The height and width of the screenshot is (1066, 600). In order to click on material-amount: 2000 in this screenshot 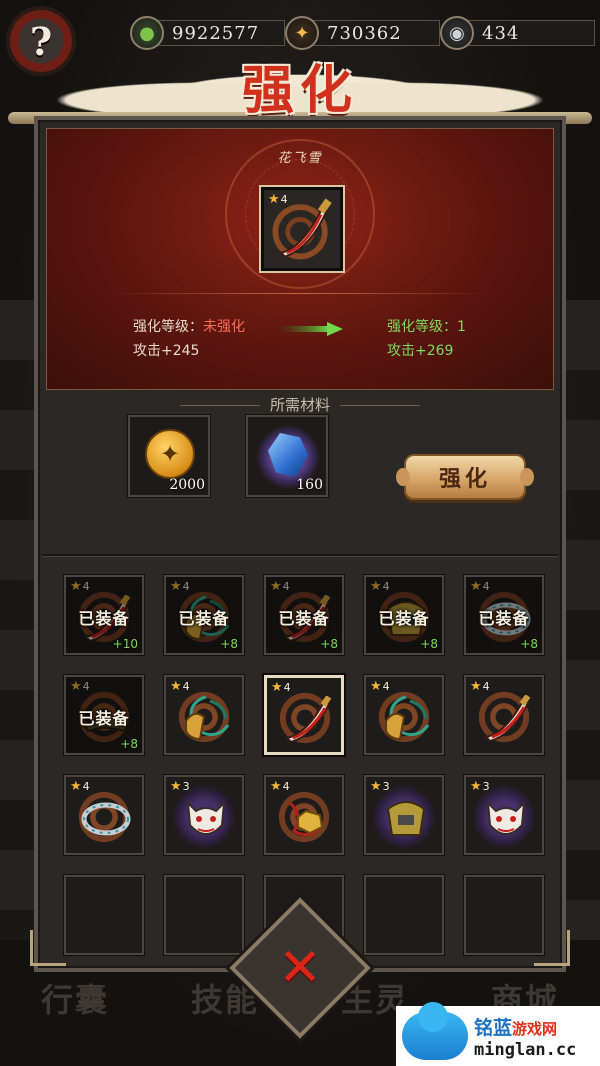, I will do `click(187, 485)`.